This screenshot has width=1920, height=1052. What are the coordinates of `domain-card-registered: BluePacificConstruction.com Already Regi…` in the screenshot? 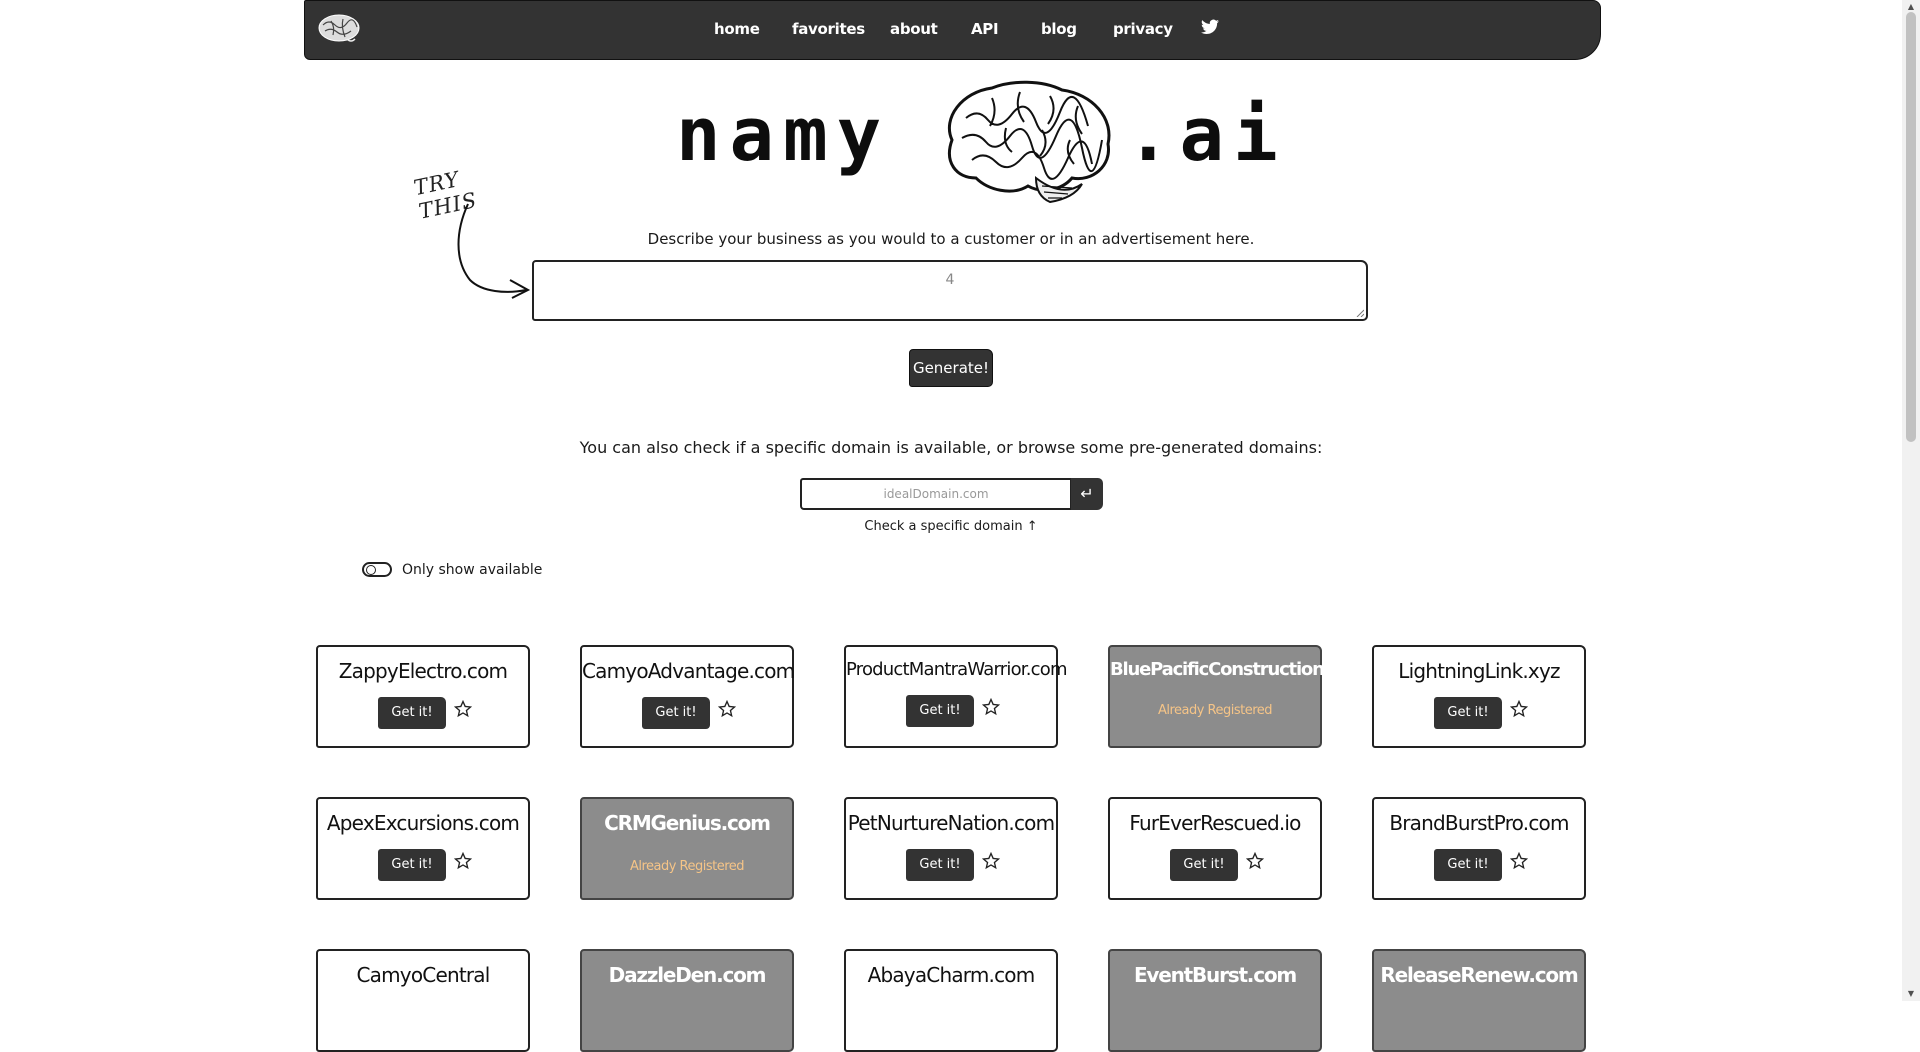 It's located at (1238, 696).